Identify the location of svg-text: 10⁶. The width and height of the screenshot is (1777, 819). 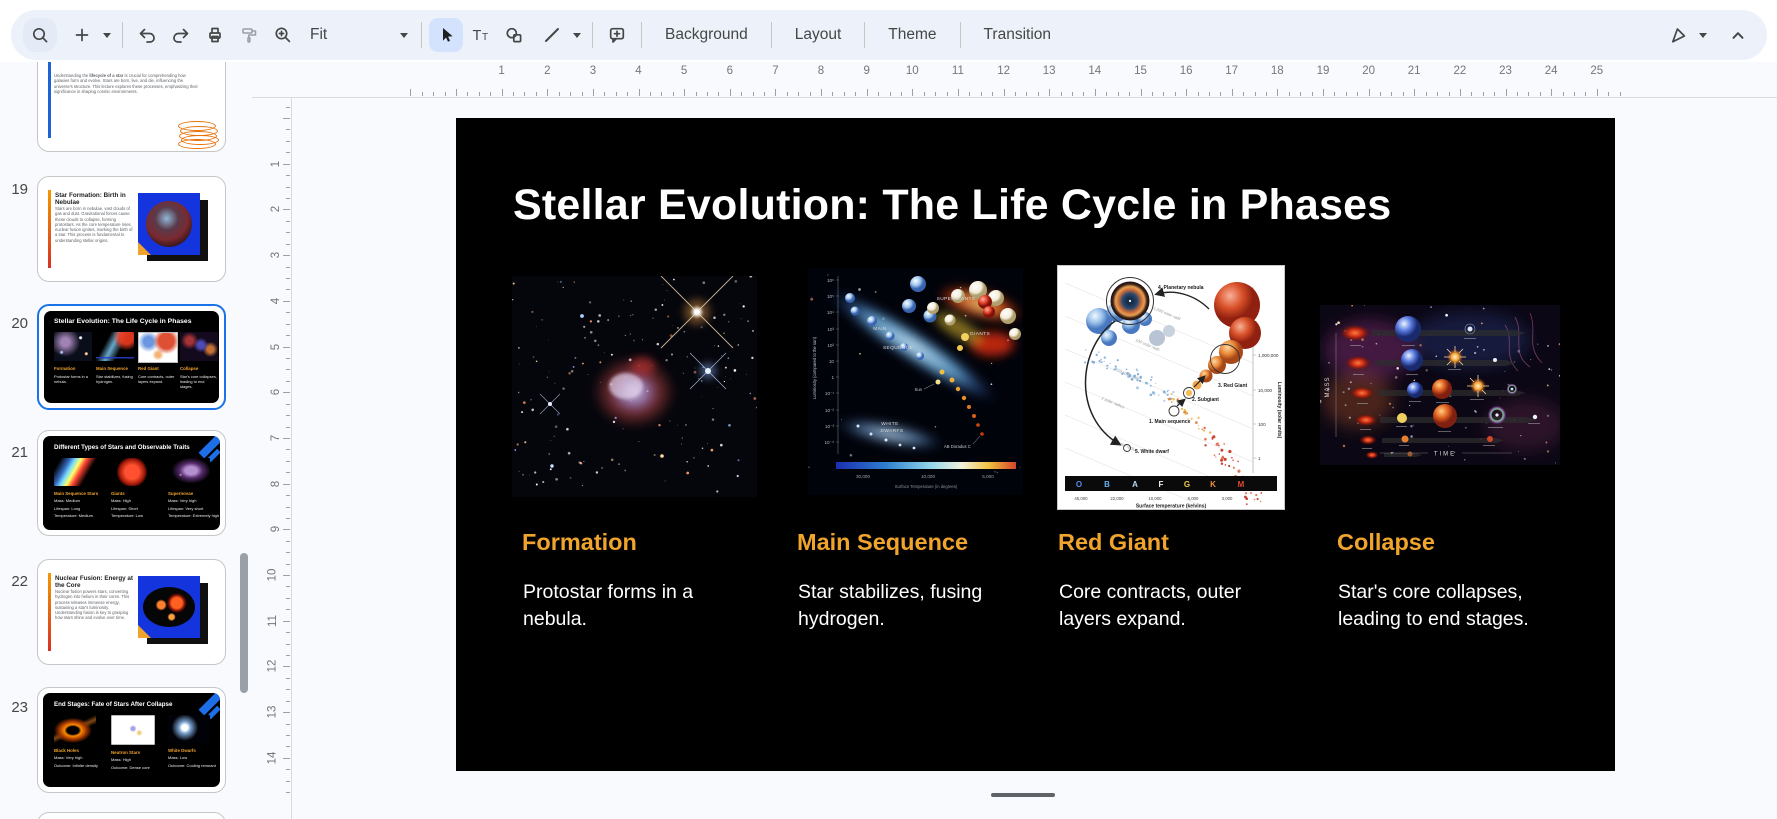
(830, 280).